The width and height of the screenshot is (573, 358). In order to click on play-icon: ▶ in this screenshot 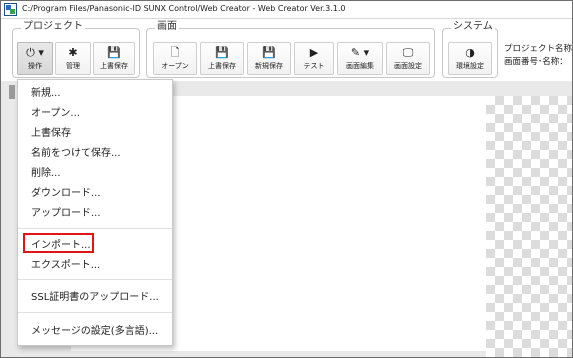, I will do `click(314, 52)`.